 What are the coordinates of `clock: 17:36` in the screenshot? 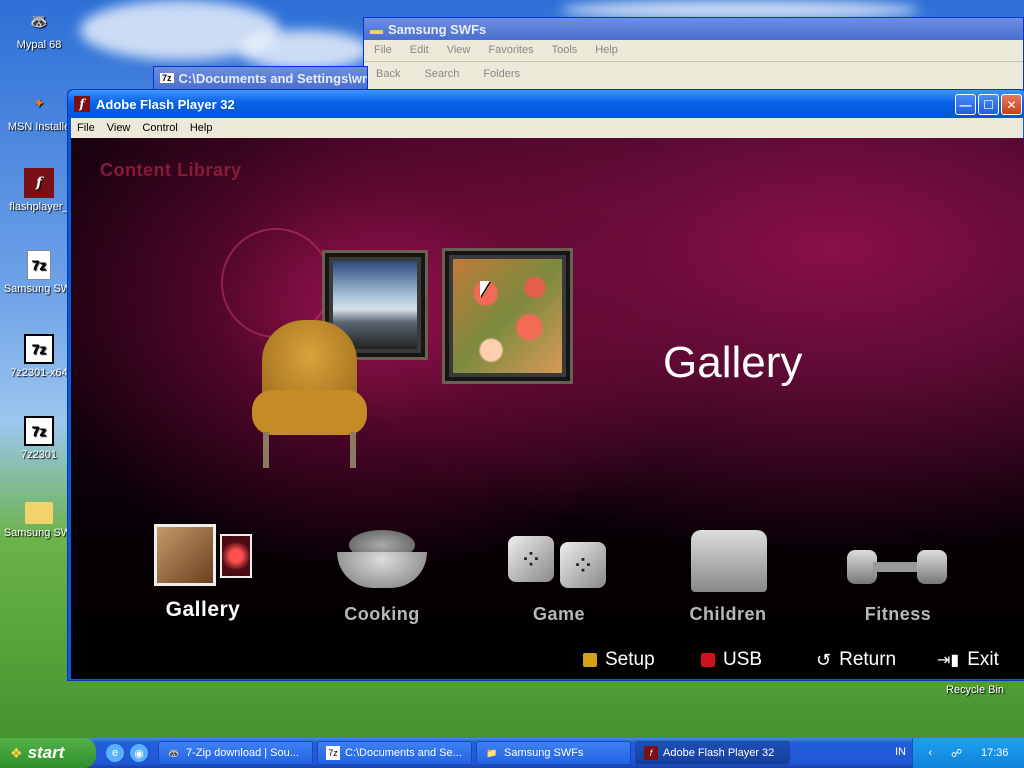 It's located at (995, 753).